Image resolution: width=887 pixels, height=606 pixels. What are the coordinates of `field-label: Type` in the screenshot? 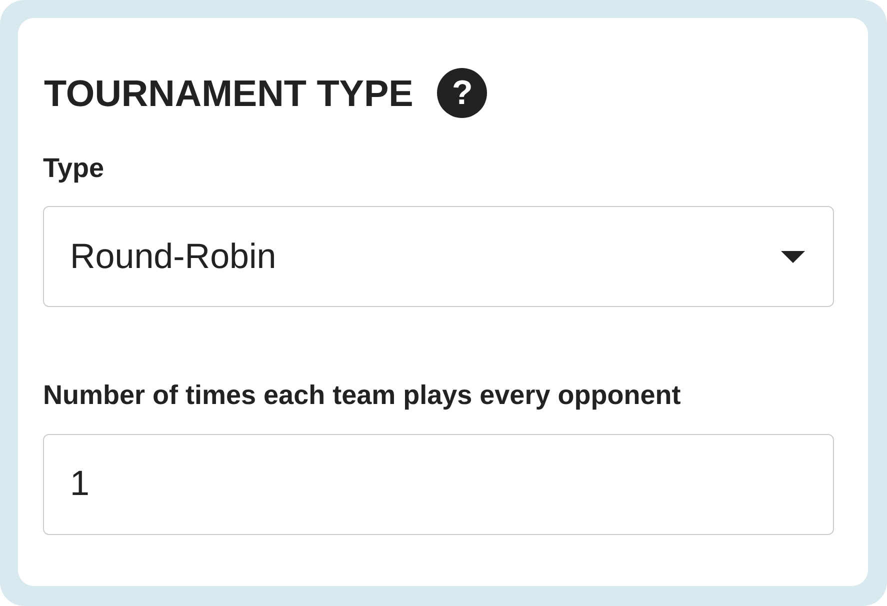 It's located at (74, 168).